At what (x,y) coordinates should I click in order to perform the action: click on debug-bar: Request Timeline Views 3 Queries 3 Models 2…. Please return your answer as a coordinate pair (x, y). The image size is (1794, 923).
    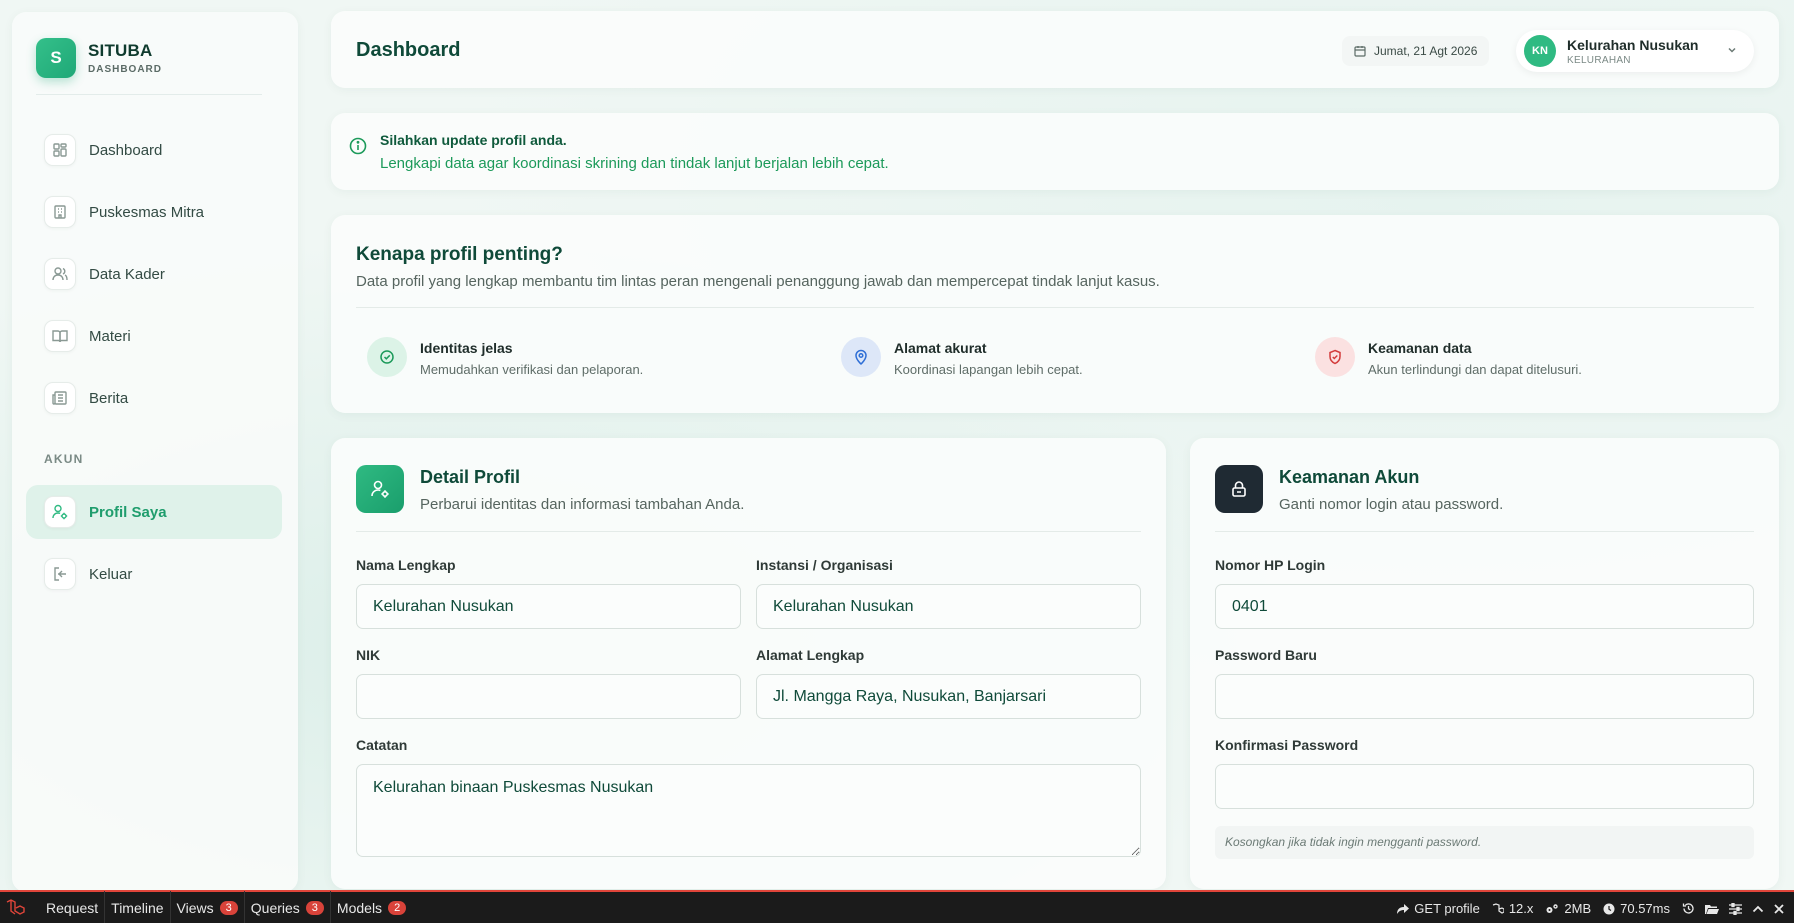
    Looking at the image, I should click on (897, 906).